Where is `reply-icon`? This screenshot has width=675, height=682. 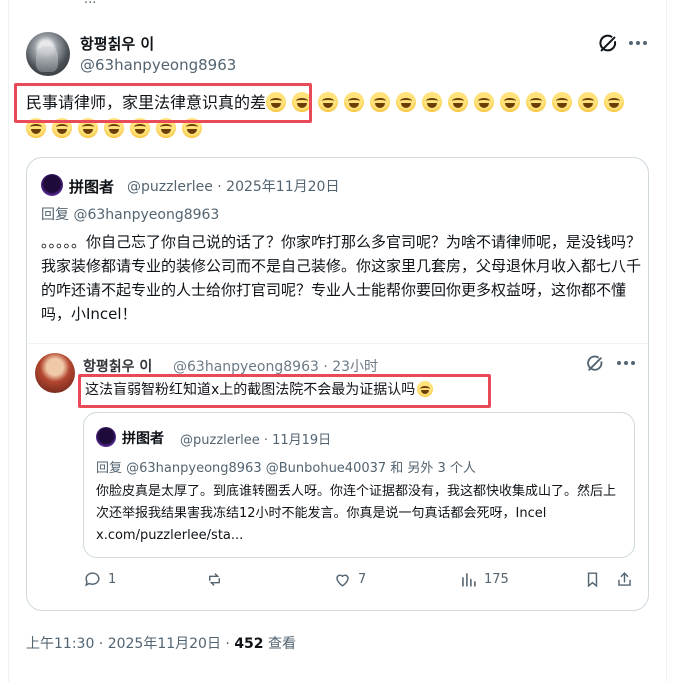
reply-icon is located at coordinates (92, 579).